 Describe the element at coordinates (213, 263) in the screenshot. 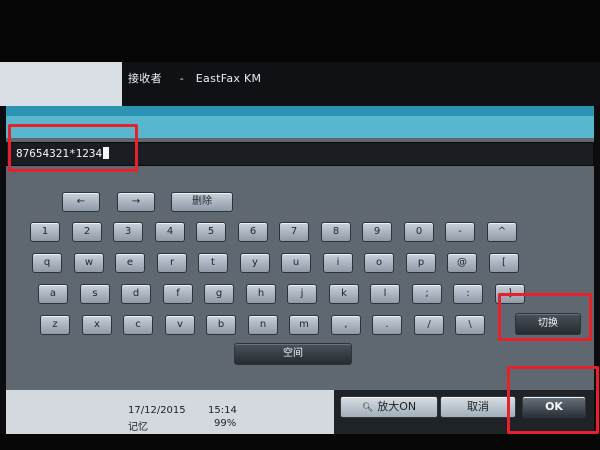

I see `key-2-4: t` at that location.